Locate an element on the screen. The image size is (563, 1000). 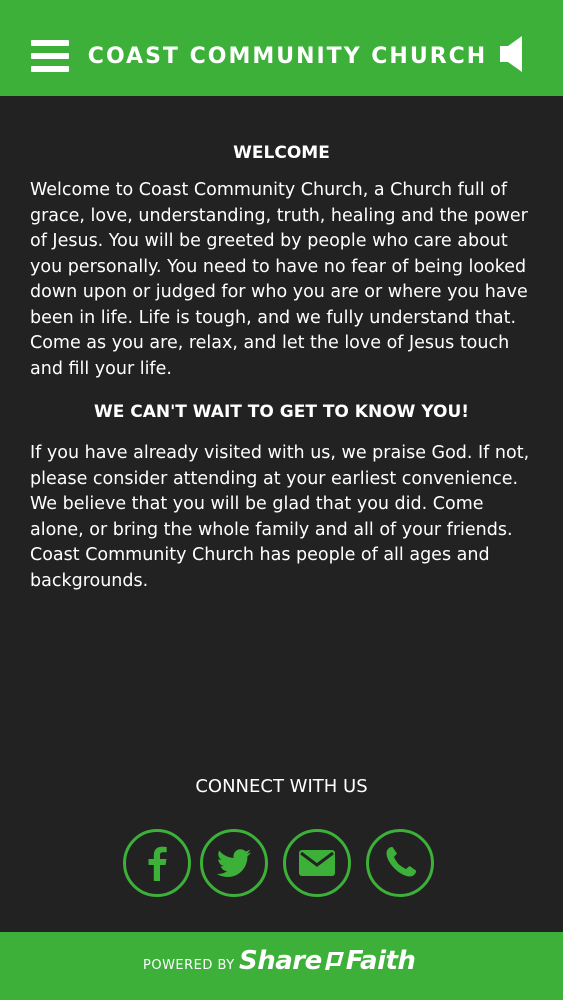
phone-icon is located at coordinates (401, 862).